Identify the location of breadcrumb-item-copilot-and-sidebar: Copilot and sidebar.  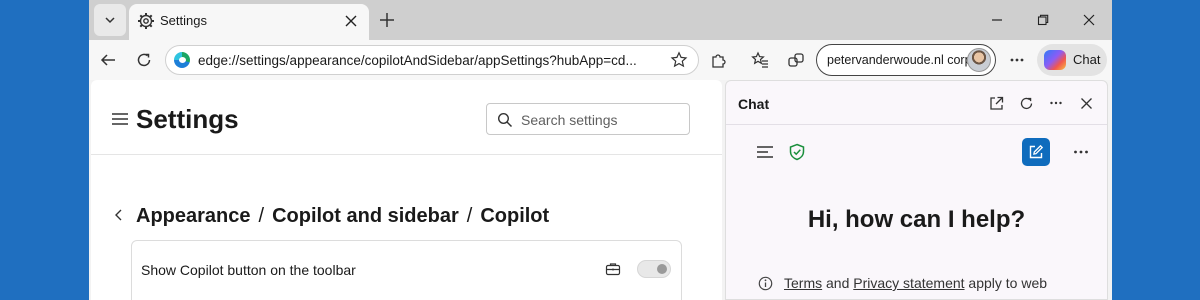
(365, 216).